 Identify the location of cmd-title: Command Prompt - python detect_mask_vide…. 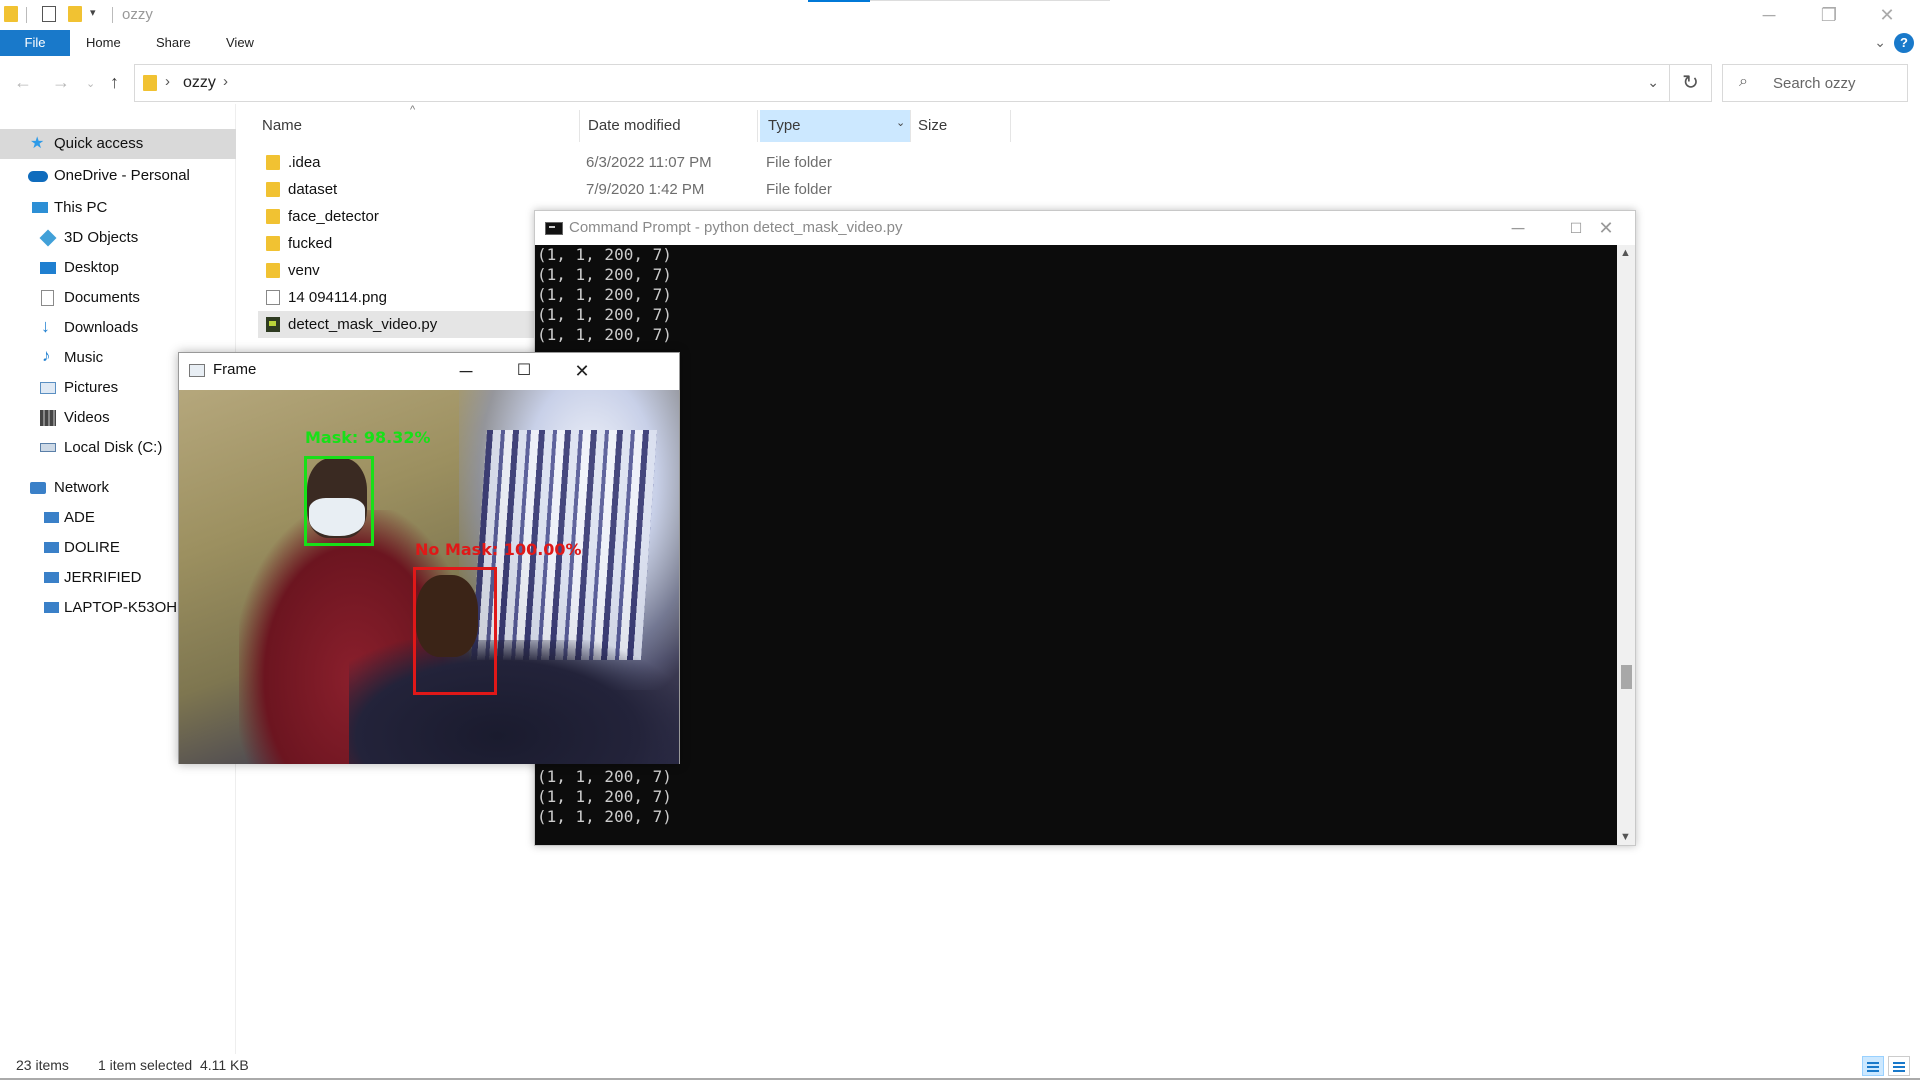
(736, 227).